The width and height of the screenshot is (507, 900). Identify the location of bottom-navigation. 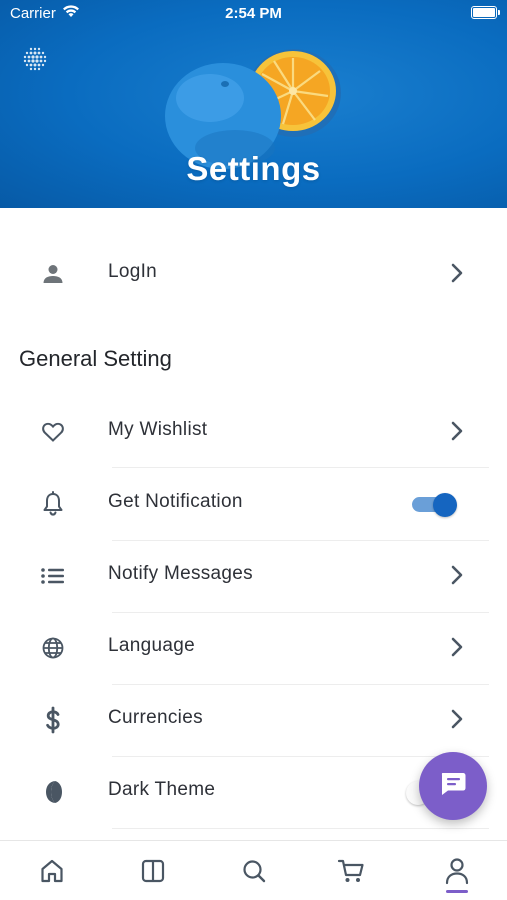
(253, 870).